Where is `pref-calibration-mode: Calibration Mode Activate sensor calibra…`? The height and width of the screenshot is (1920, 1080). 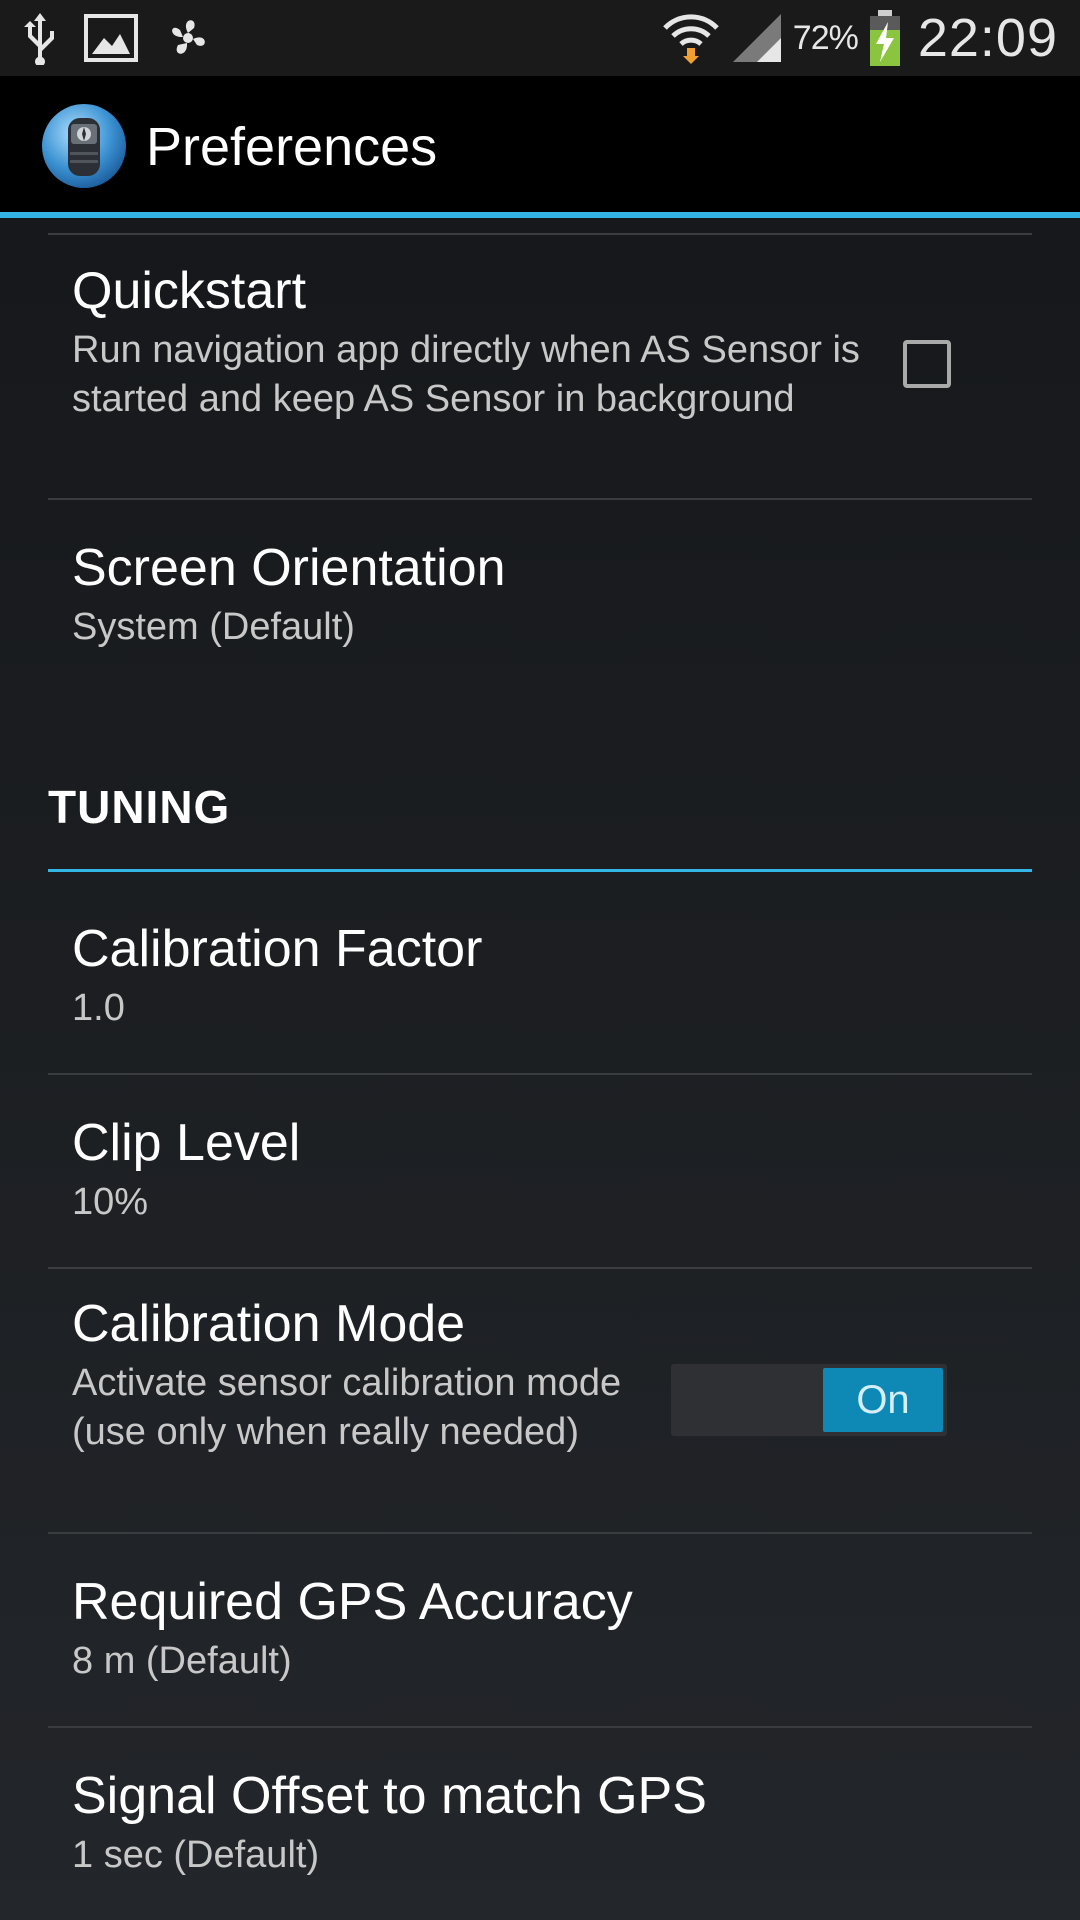
pref-calibration-mode: Calibration Mode Activate sensor calibra… is located at coordinates (352, 1375).